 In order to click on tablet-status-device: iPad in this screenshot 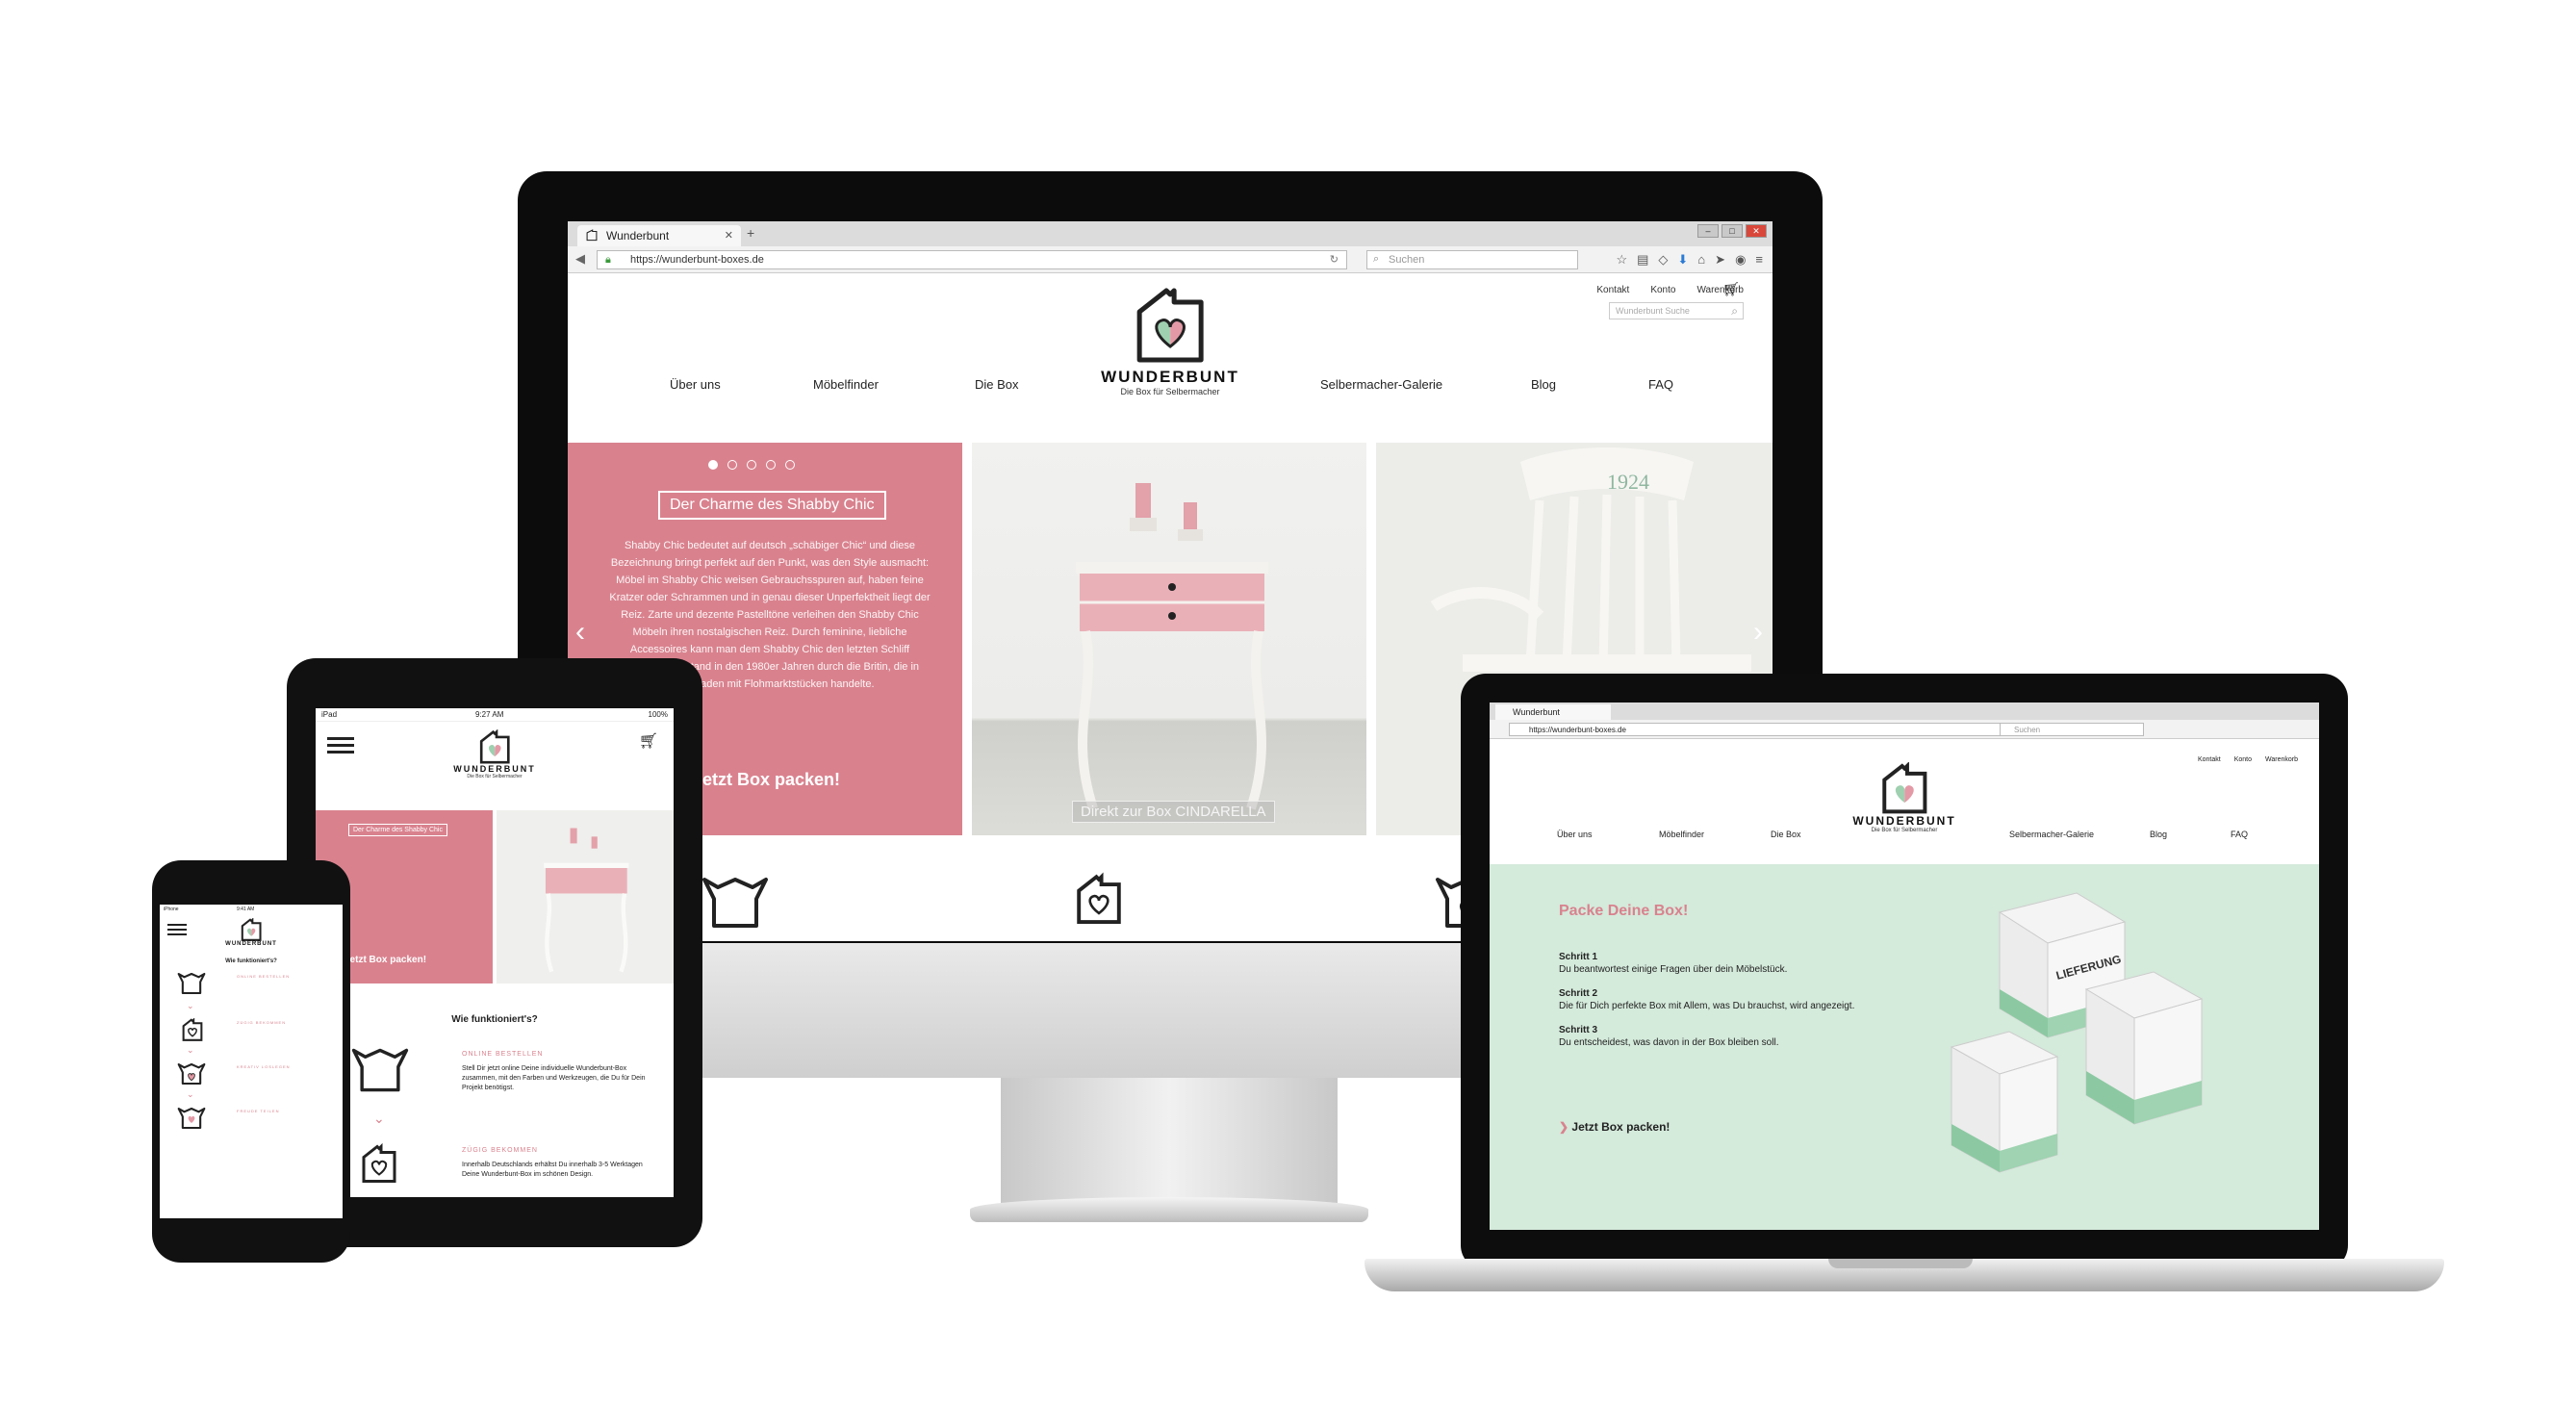, I will do `click(329, 714)`.